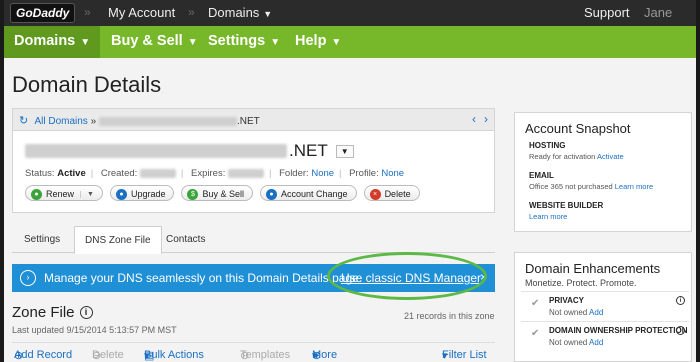  What do you see at coordinates (596, 342) in the screenshot?
I see `ownership-protection-add-link: Add` at bounding box center [596, 342].